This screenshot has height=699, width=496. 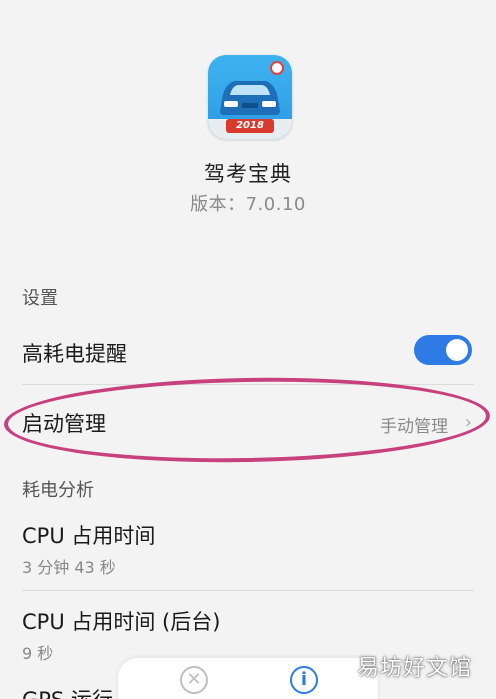 I want to click on cpu-time-value: 3 分钟 43 秒, so click(x=69, y=567).